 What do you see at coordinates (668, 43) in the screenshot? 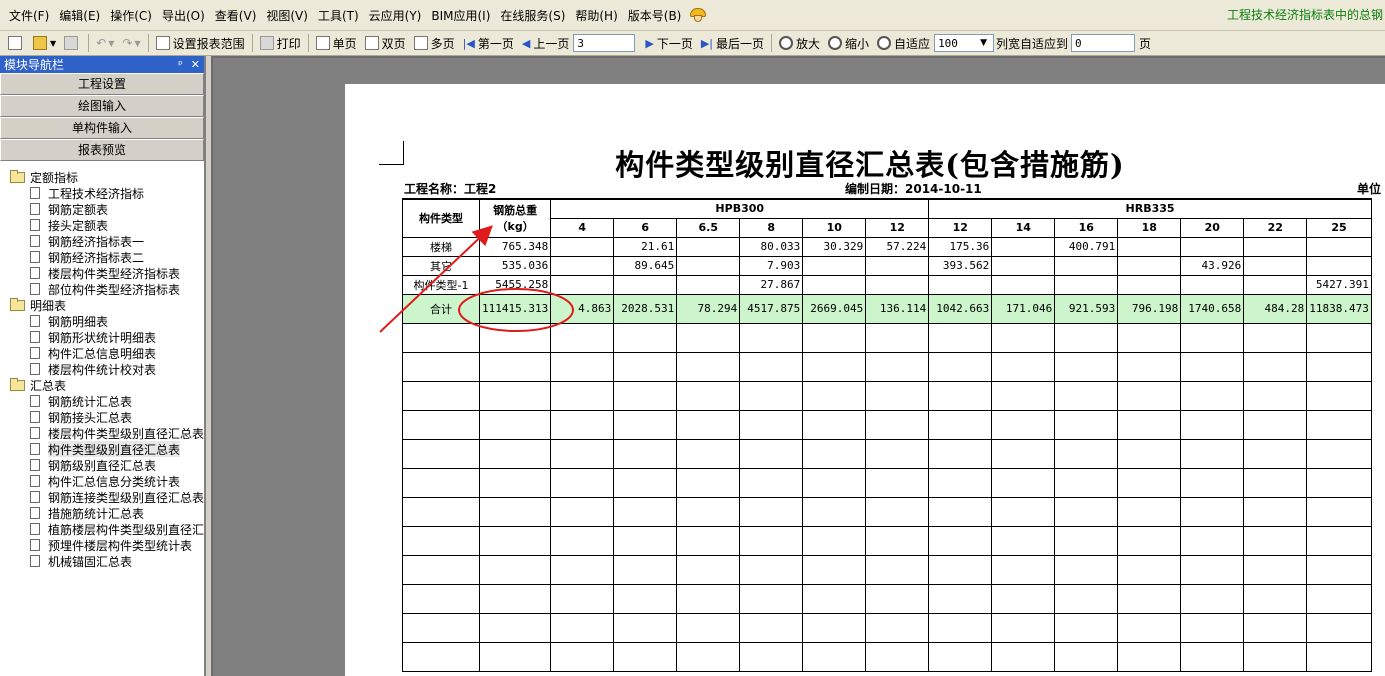
I see `next-page-button: ▶ 下一页` at bounding box center [668, 43].